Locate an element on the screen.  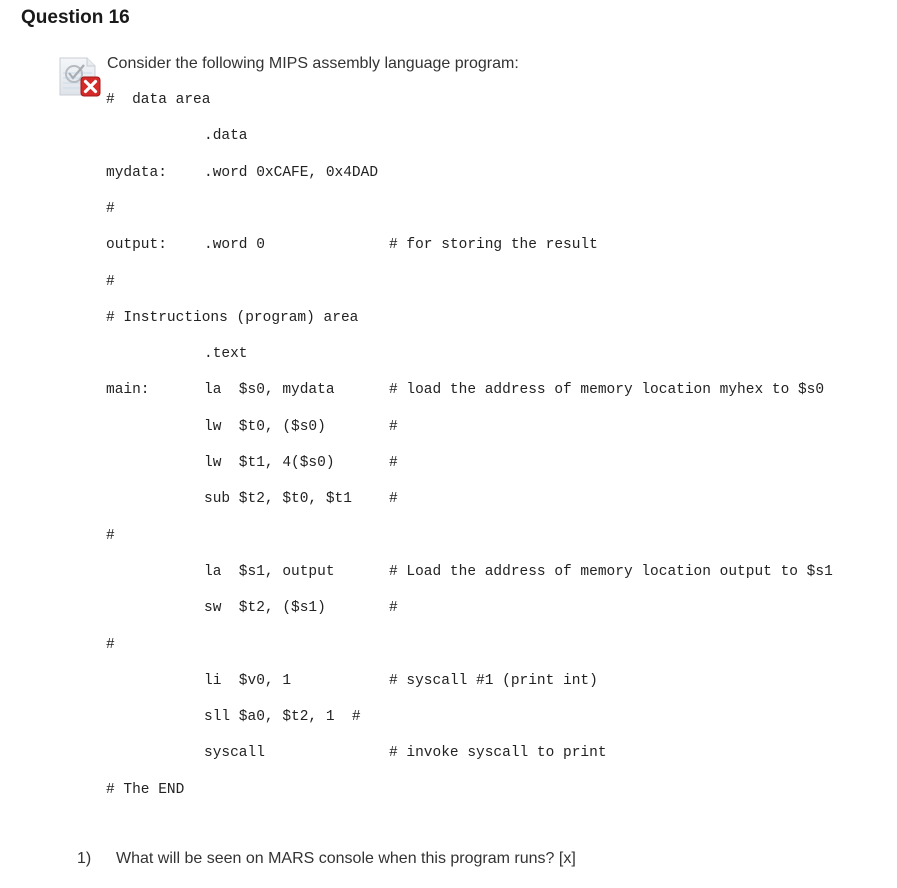
code-line: sw $t2, ($s1) # is located at coordinates (448, 608).